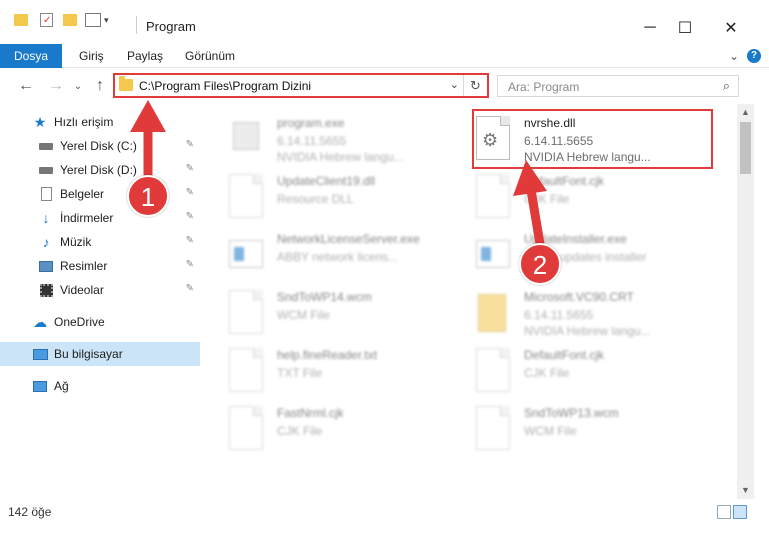 The width and height of the screenshot is (769, 533). What do you see at coordinates (329, 313) in the screenshot?
I see `file-tile: SndToWP14.wcm WCM File` at bounding box center [329, 313].